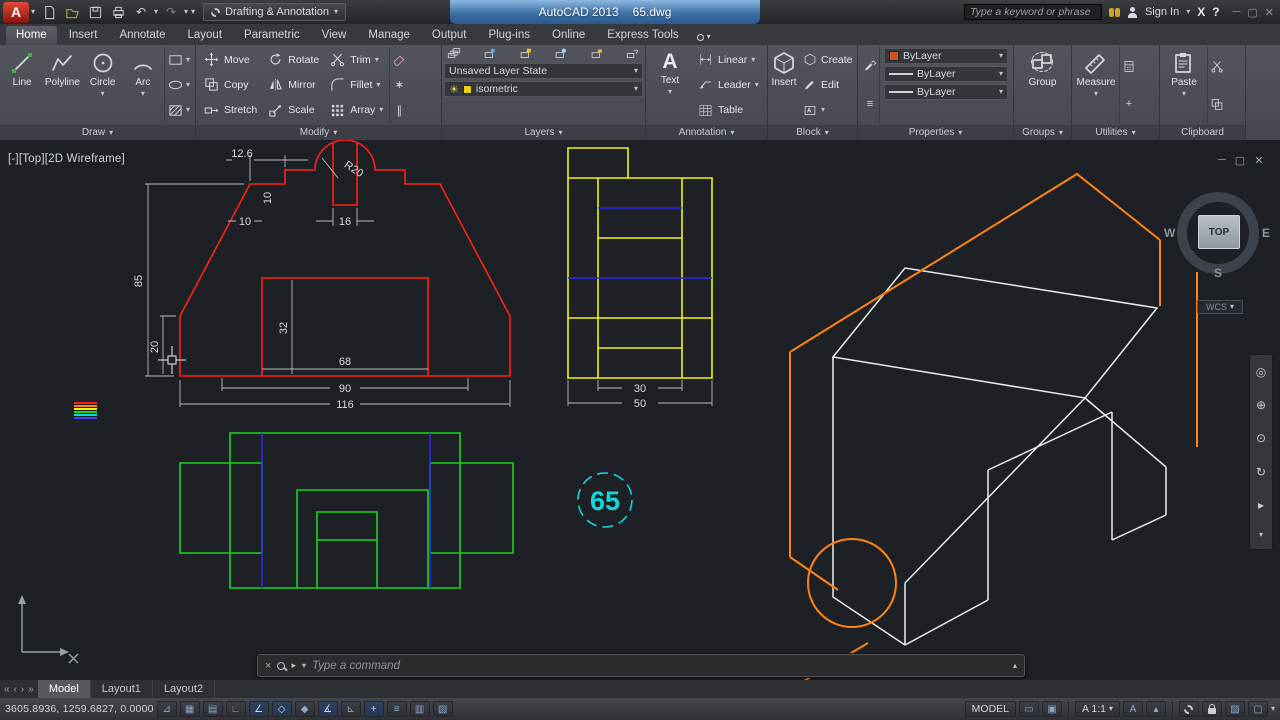 Image resolution: width=1280 pixels, height=720 pixels. I want to click on iso-orange-circle, so click(852, 583).